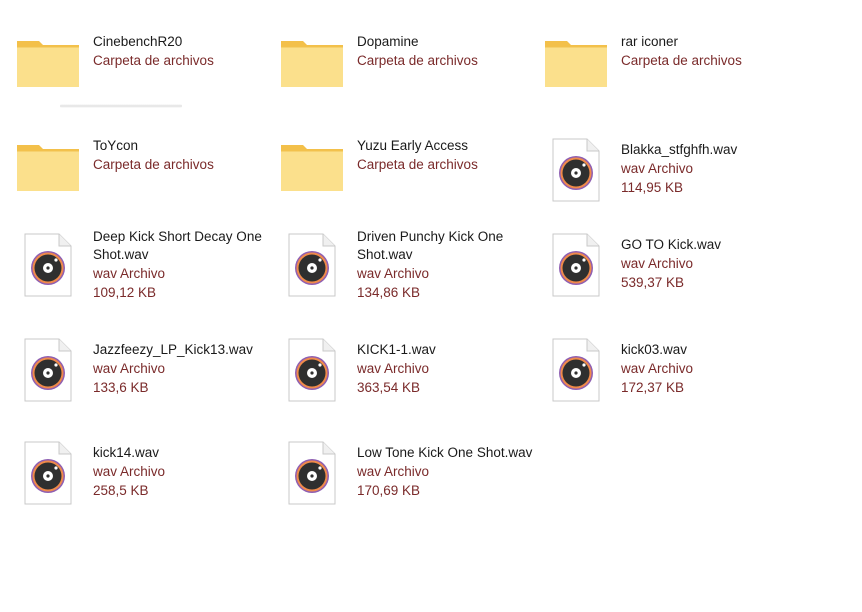  Describe the element at coordinates (121, 106) in the screenshot. I see `divider` at that location.